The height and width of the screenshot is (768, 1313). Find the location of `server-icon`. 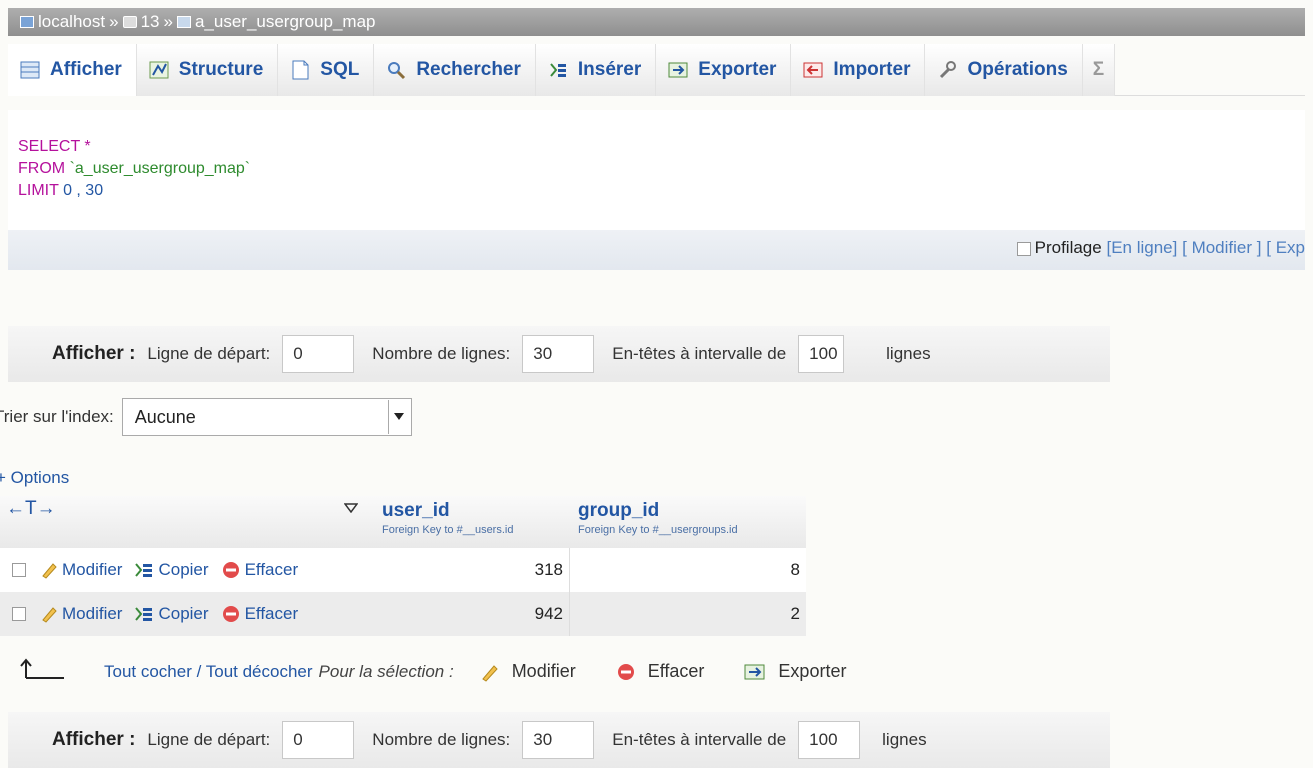

server-icon is located at coordinates (27, 22).